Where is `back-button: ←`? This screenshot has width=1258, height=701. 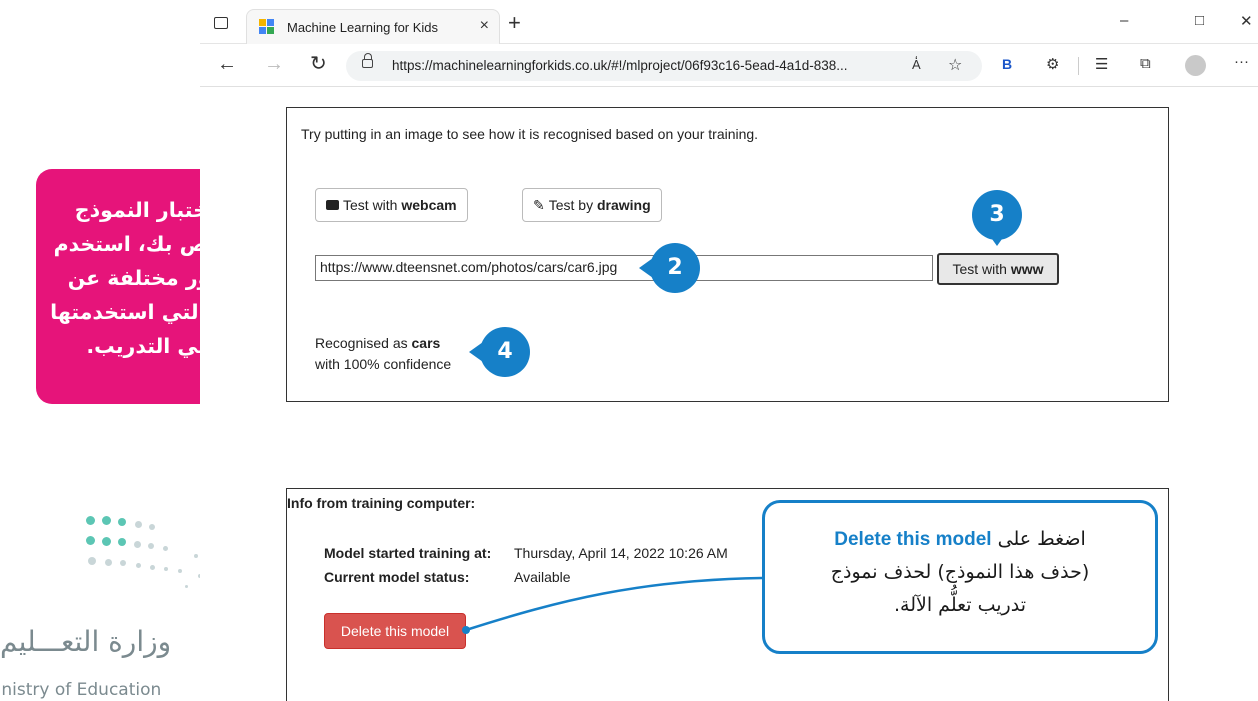
back-button: ← is located at coordinates (227, 64).